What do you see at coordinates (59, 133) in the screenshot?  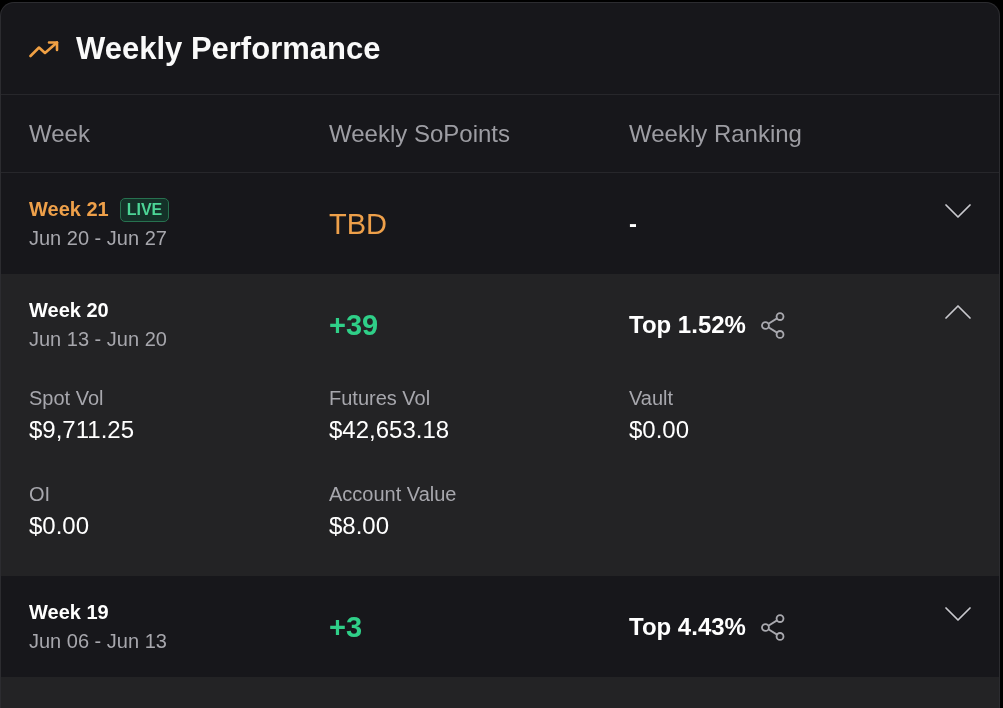 I see `column-header: Week` at bounding box center [59, 133].